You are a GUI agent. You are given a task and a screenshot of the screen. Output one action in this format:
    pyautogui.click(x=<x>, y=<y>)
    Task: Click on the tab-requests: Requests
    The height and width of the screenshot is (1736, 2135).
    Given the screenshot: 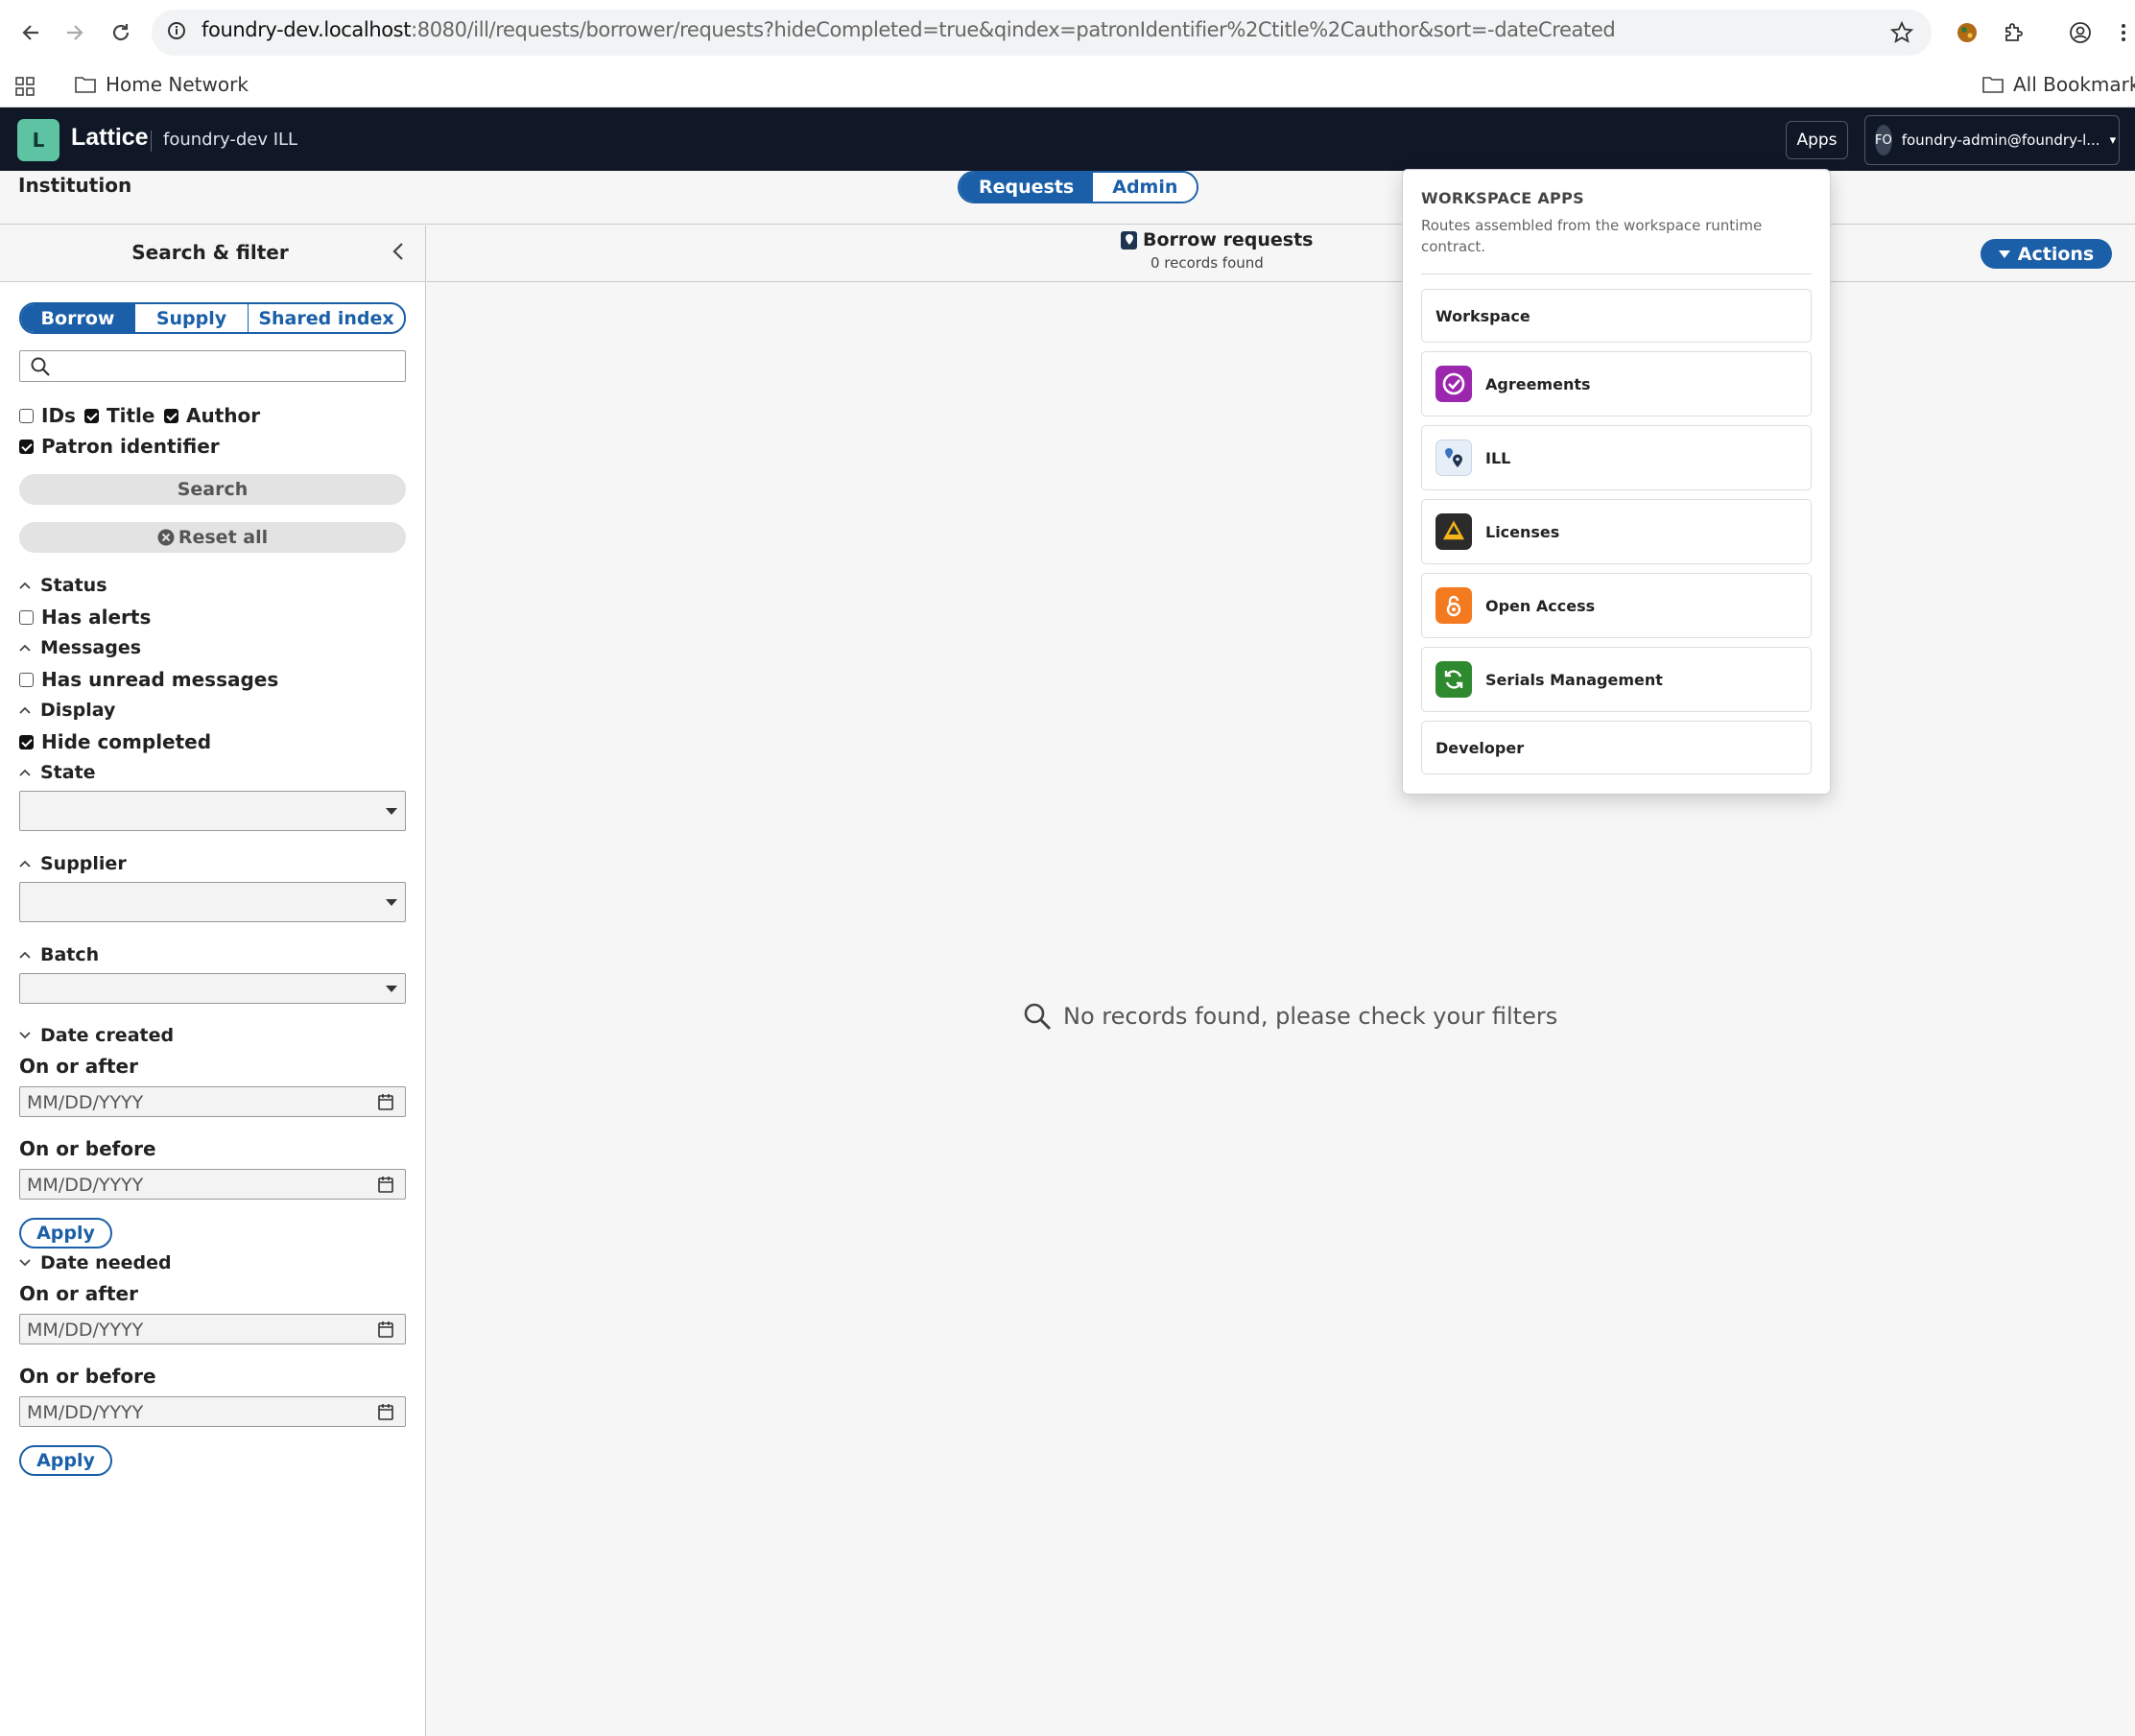 What is the action you would take?
    pyautogui.click(x=1027, y=187)
    